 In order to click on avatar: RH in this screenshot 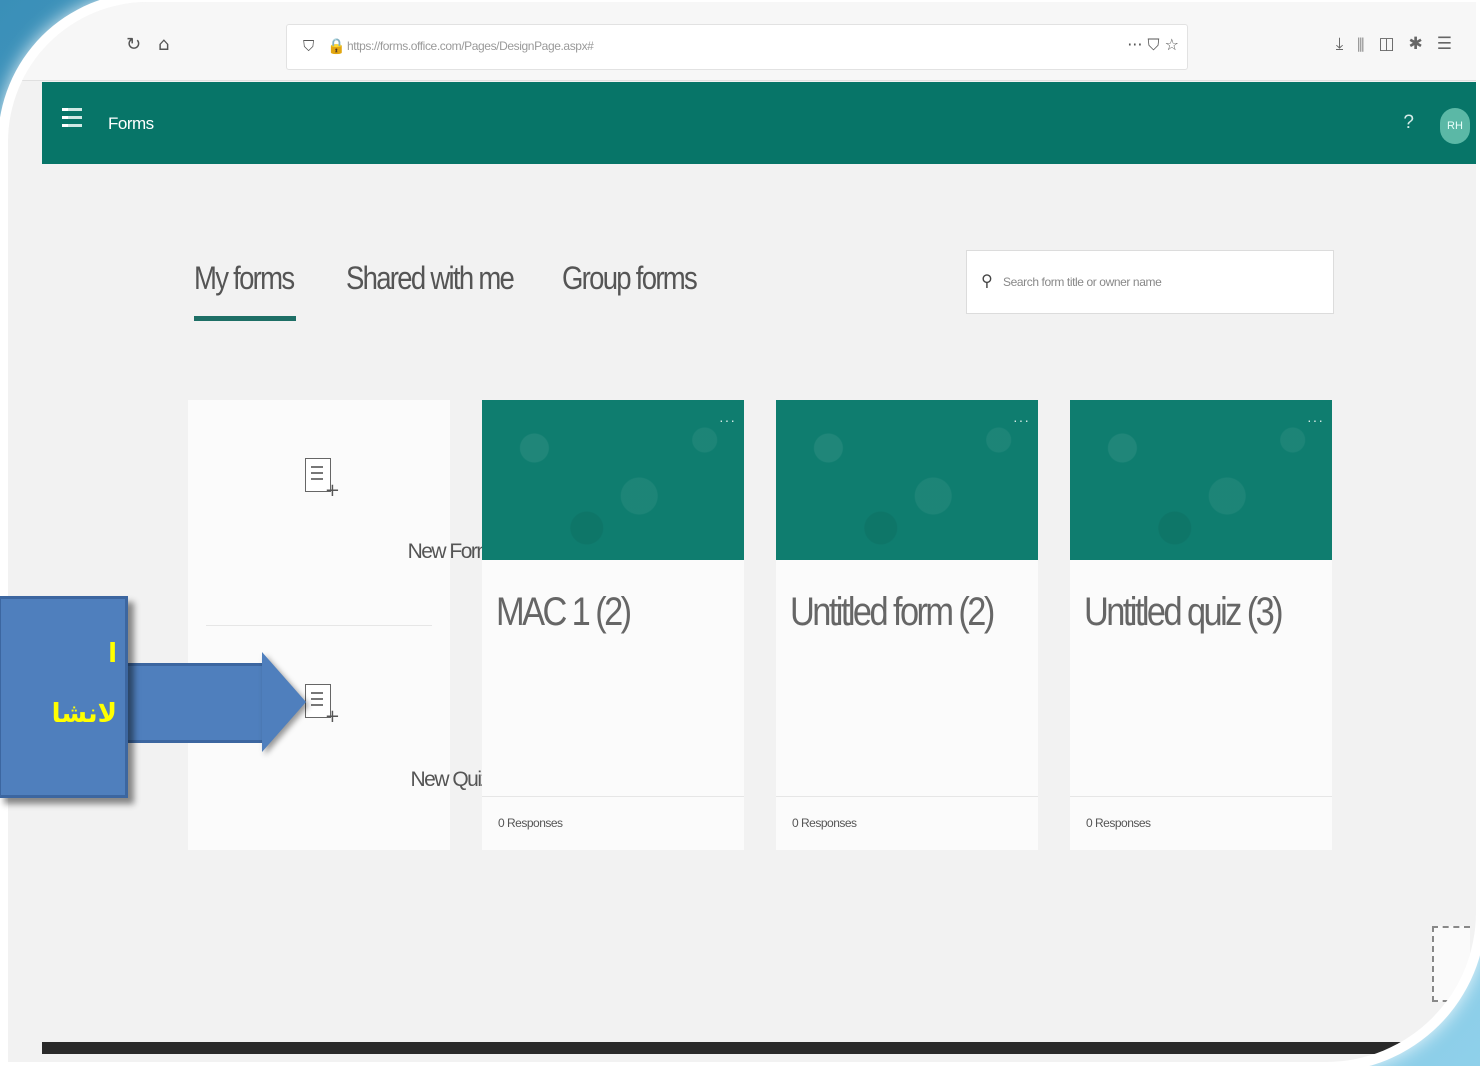, I will do `click(1455, 126)`.